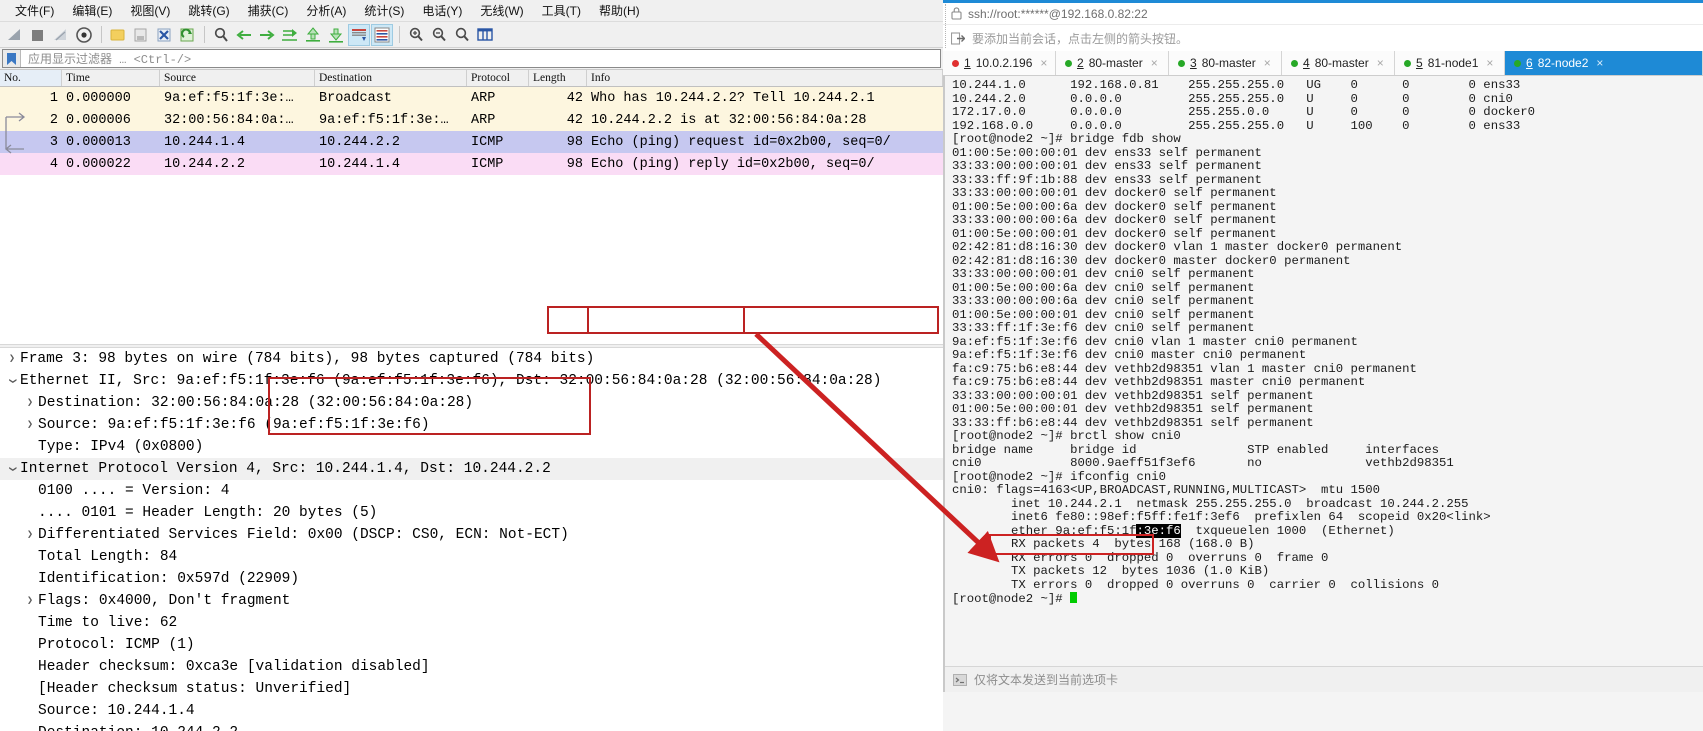  I want to click on menu-item-tools: 工具(T), so click(561, 11).